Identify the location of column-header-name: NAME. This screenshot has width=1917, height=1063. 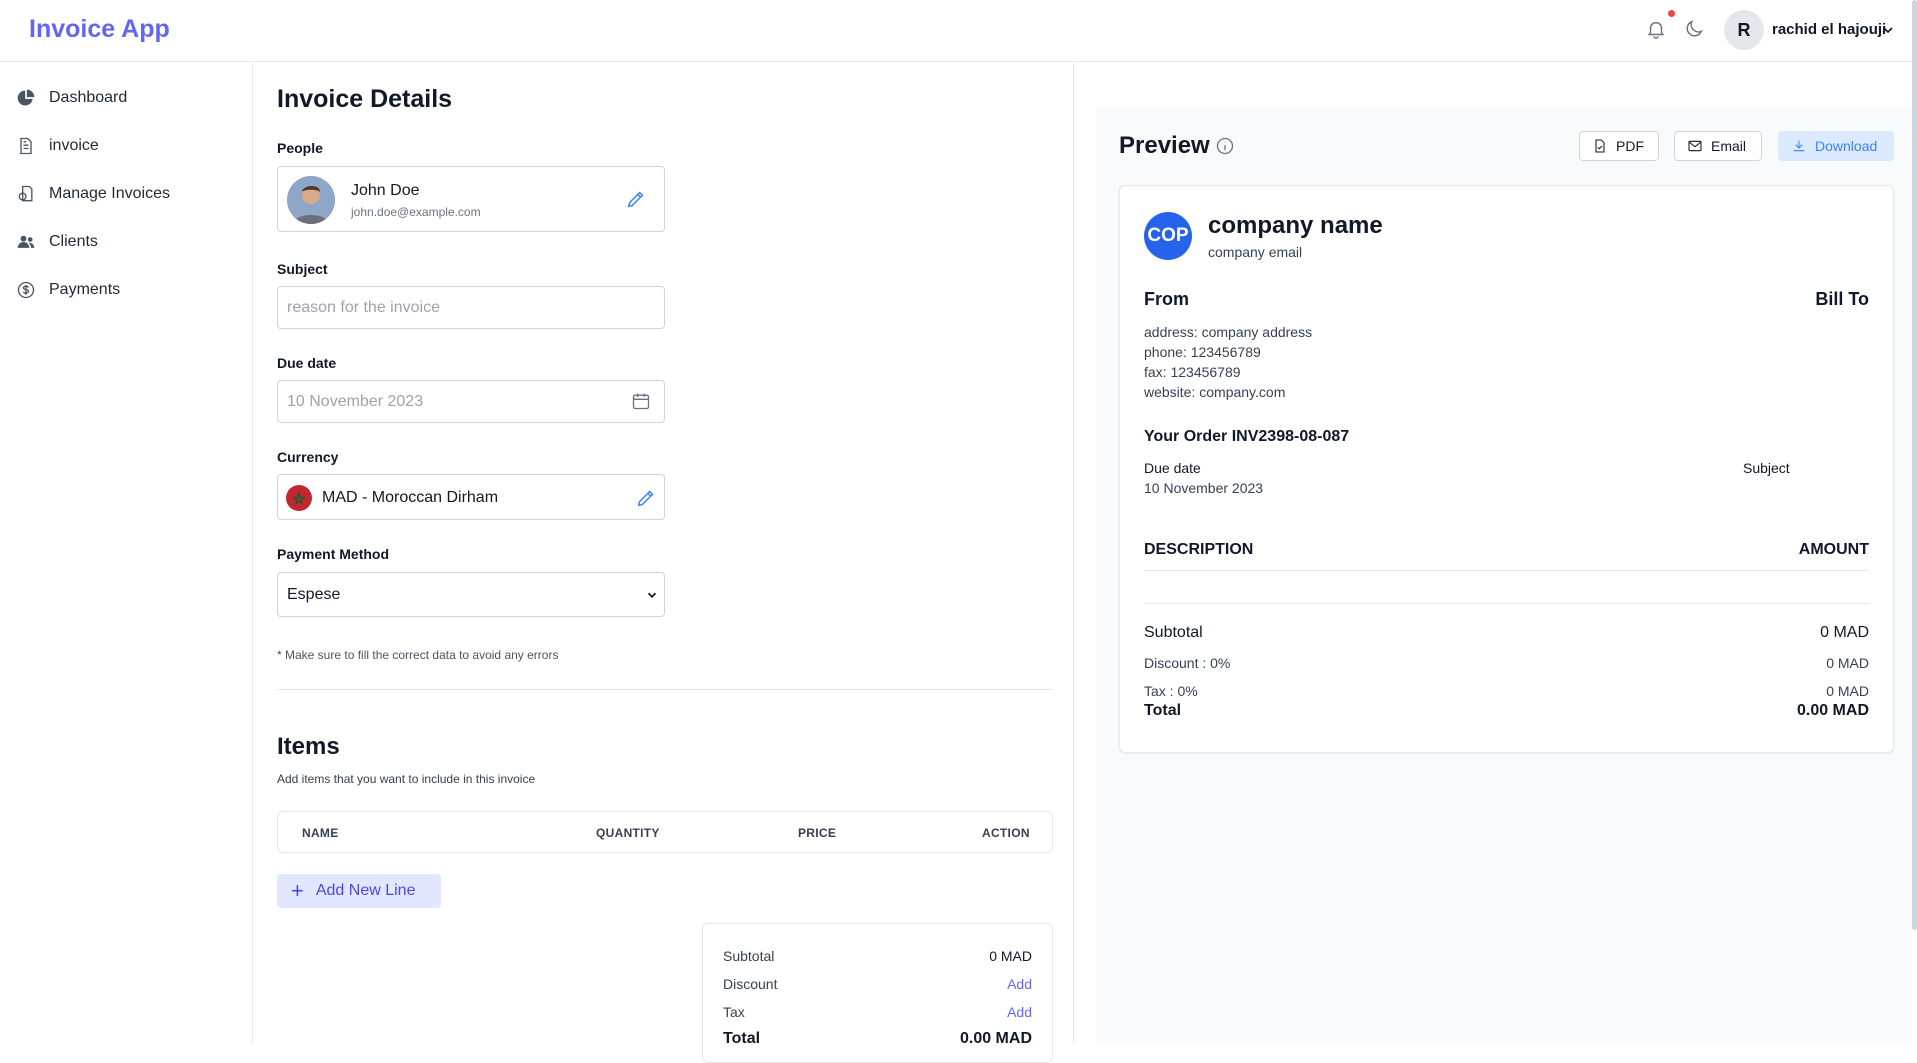
(320, 833).